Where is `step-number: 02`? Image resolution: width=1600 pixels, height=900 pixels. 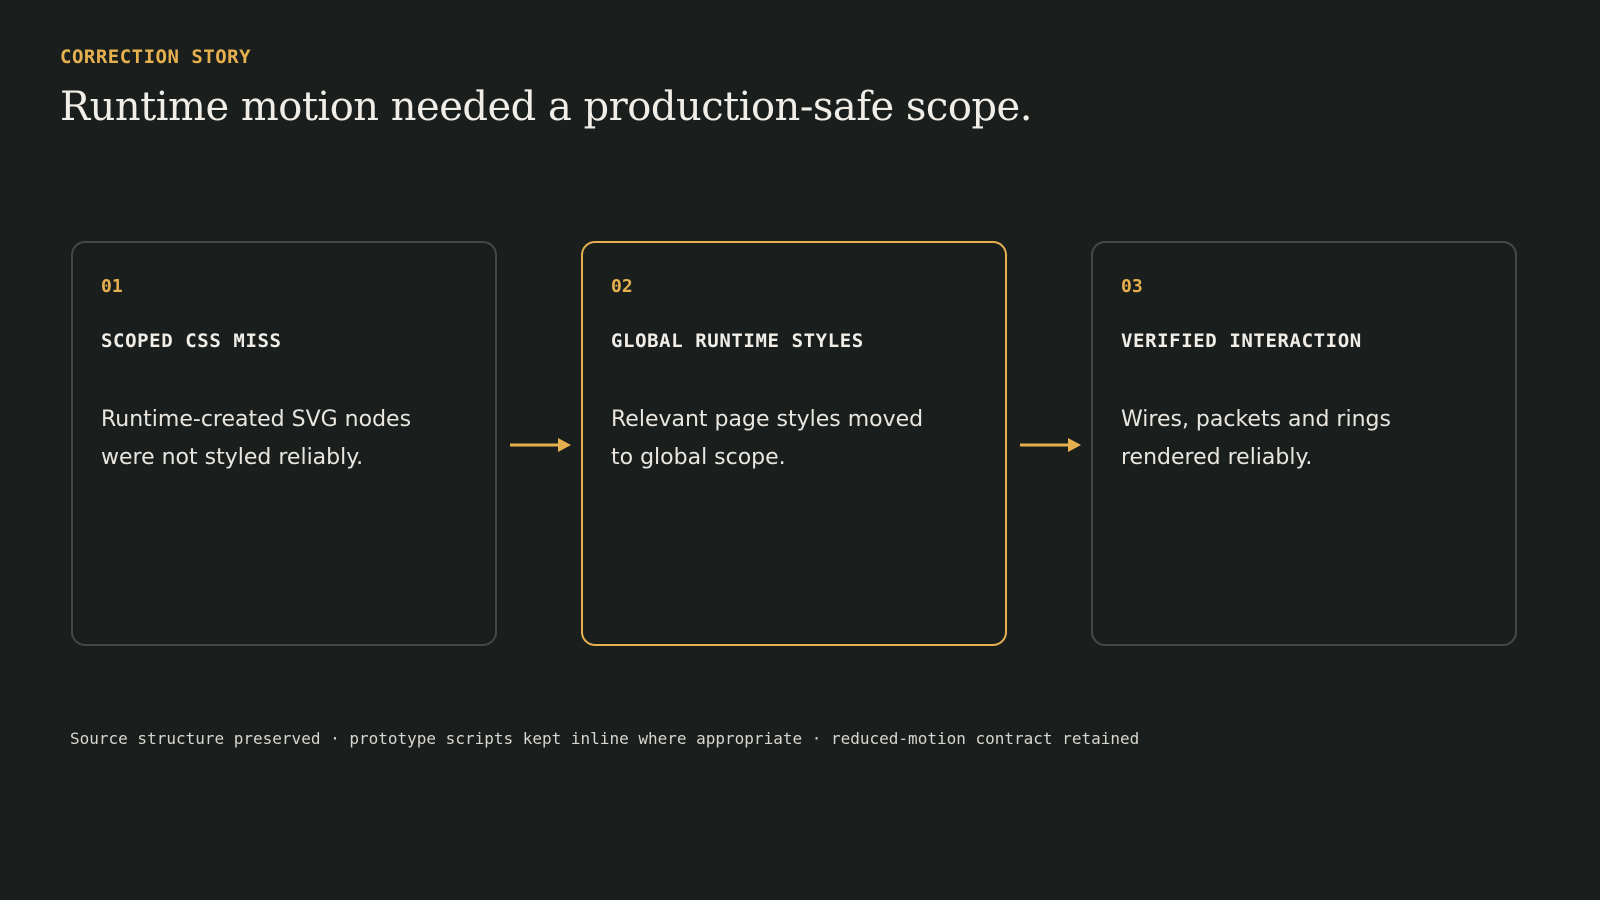 step-number: 02 is located at coordinates (622, 286).